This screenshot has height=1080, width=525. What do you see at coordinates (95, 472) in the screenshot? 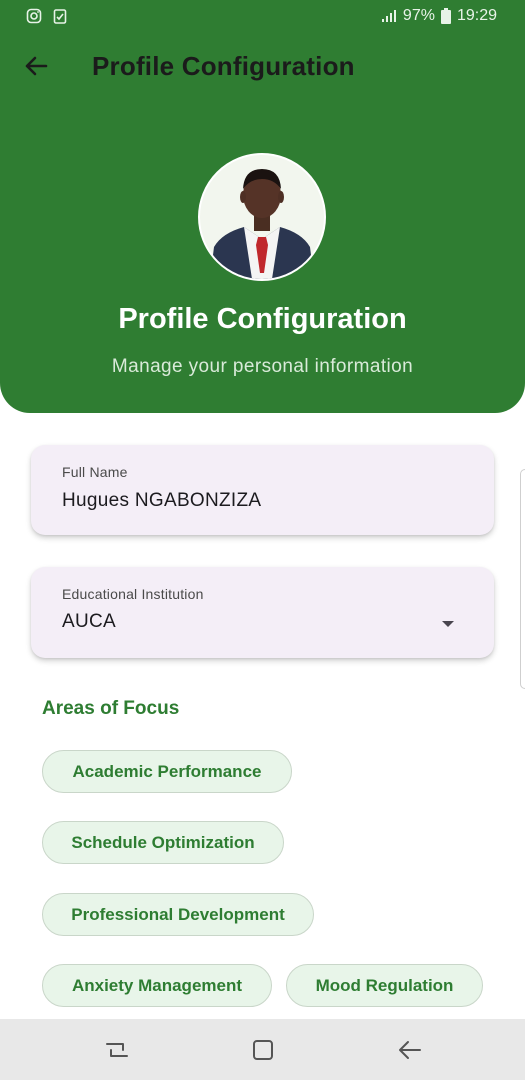
I see `full-name-label: Full Name` at bounding box center [95, 472].